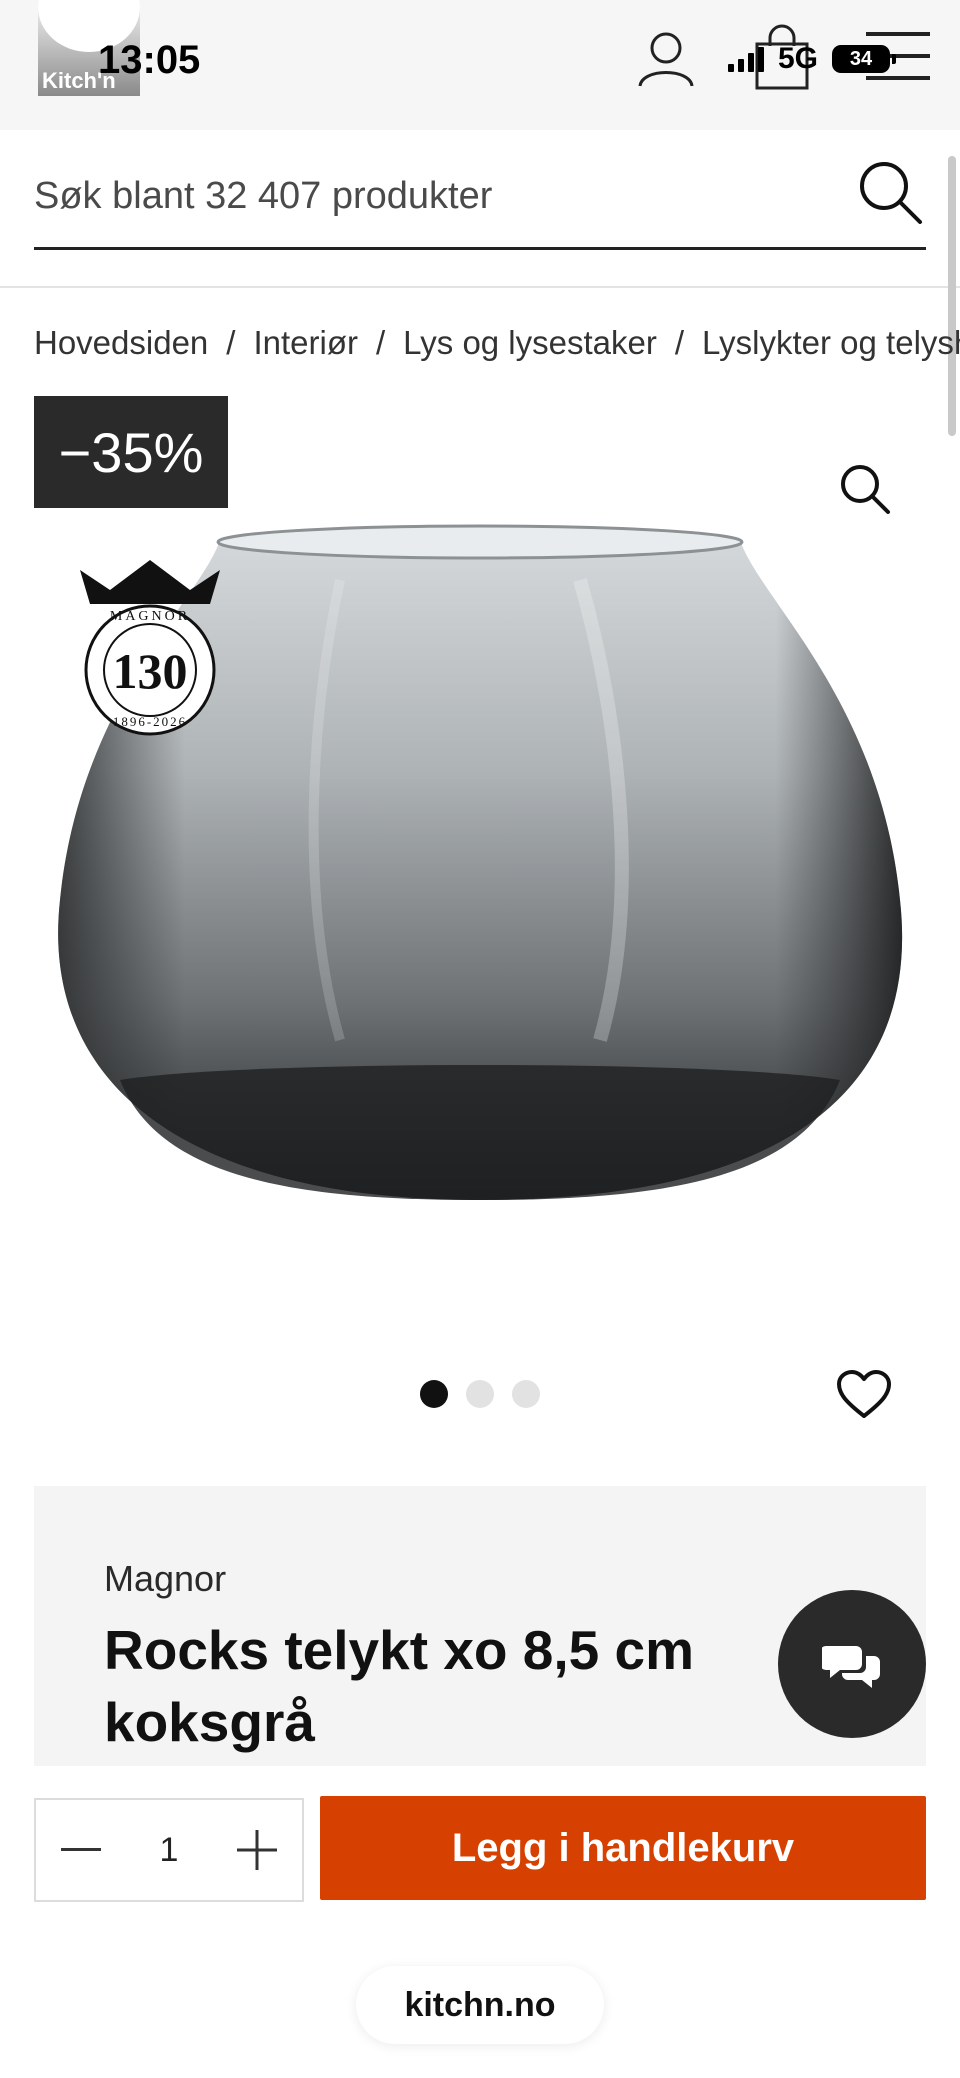 The width and height of the screenshot is (960, 2078). I want to click on battery-icon: 34, so click(864, 59).